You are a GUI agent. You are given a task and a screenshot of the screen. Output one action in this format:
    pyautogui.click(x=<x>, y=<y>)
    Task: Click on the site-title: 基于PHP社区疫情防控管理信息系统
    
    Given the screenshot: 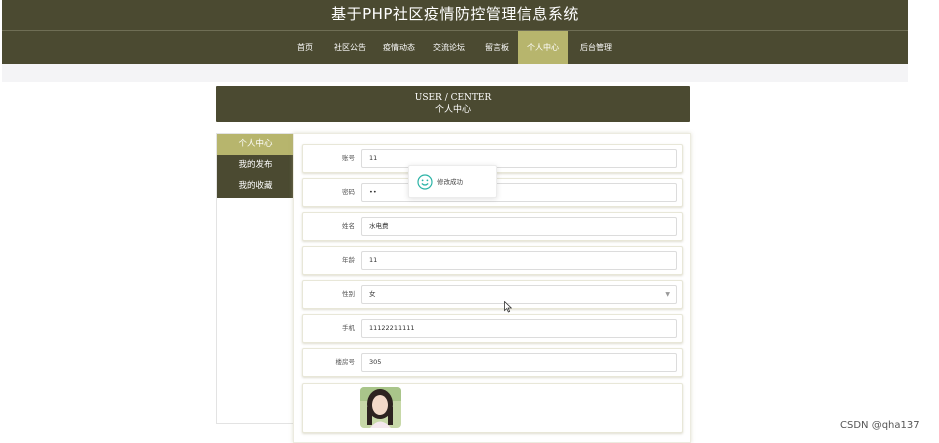 What is the action you would take?
    pyautogui.click(x=455, y=14)
    